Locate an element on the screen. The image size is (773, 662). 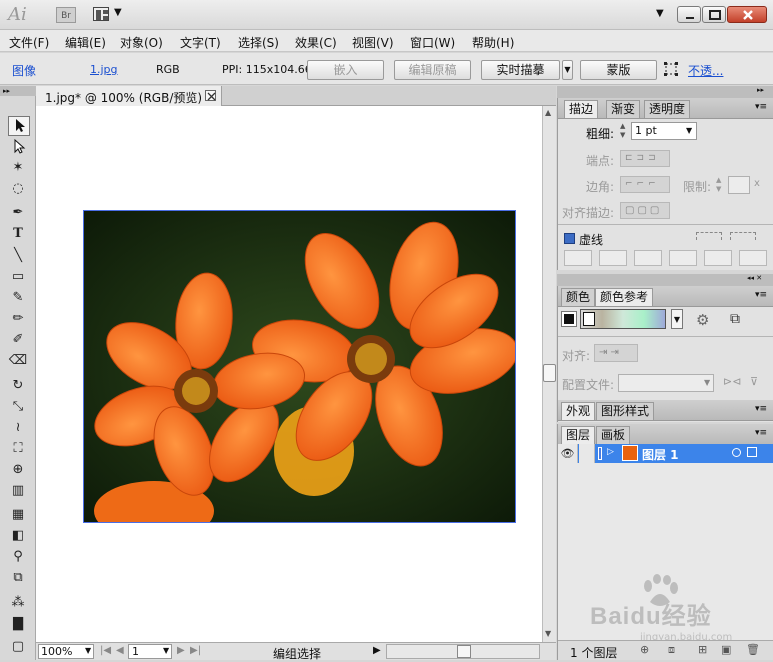
first-artboard-icon: |◀ is located at coordinates (105, 650).